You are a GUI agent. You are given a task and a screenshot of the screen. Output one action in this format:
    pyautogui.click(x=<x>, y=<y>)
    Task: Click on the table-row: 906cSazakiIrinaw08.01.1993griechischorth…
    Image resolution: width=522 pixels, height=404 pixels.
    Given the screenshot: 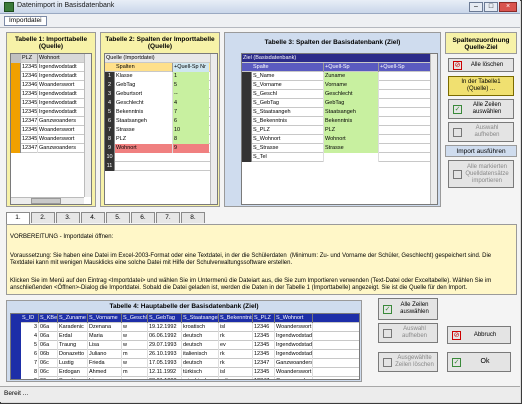 What is the action you would take?
    pyautogui.click(x=185, y=378)
    